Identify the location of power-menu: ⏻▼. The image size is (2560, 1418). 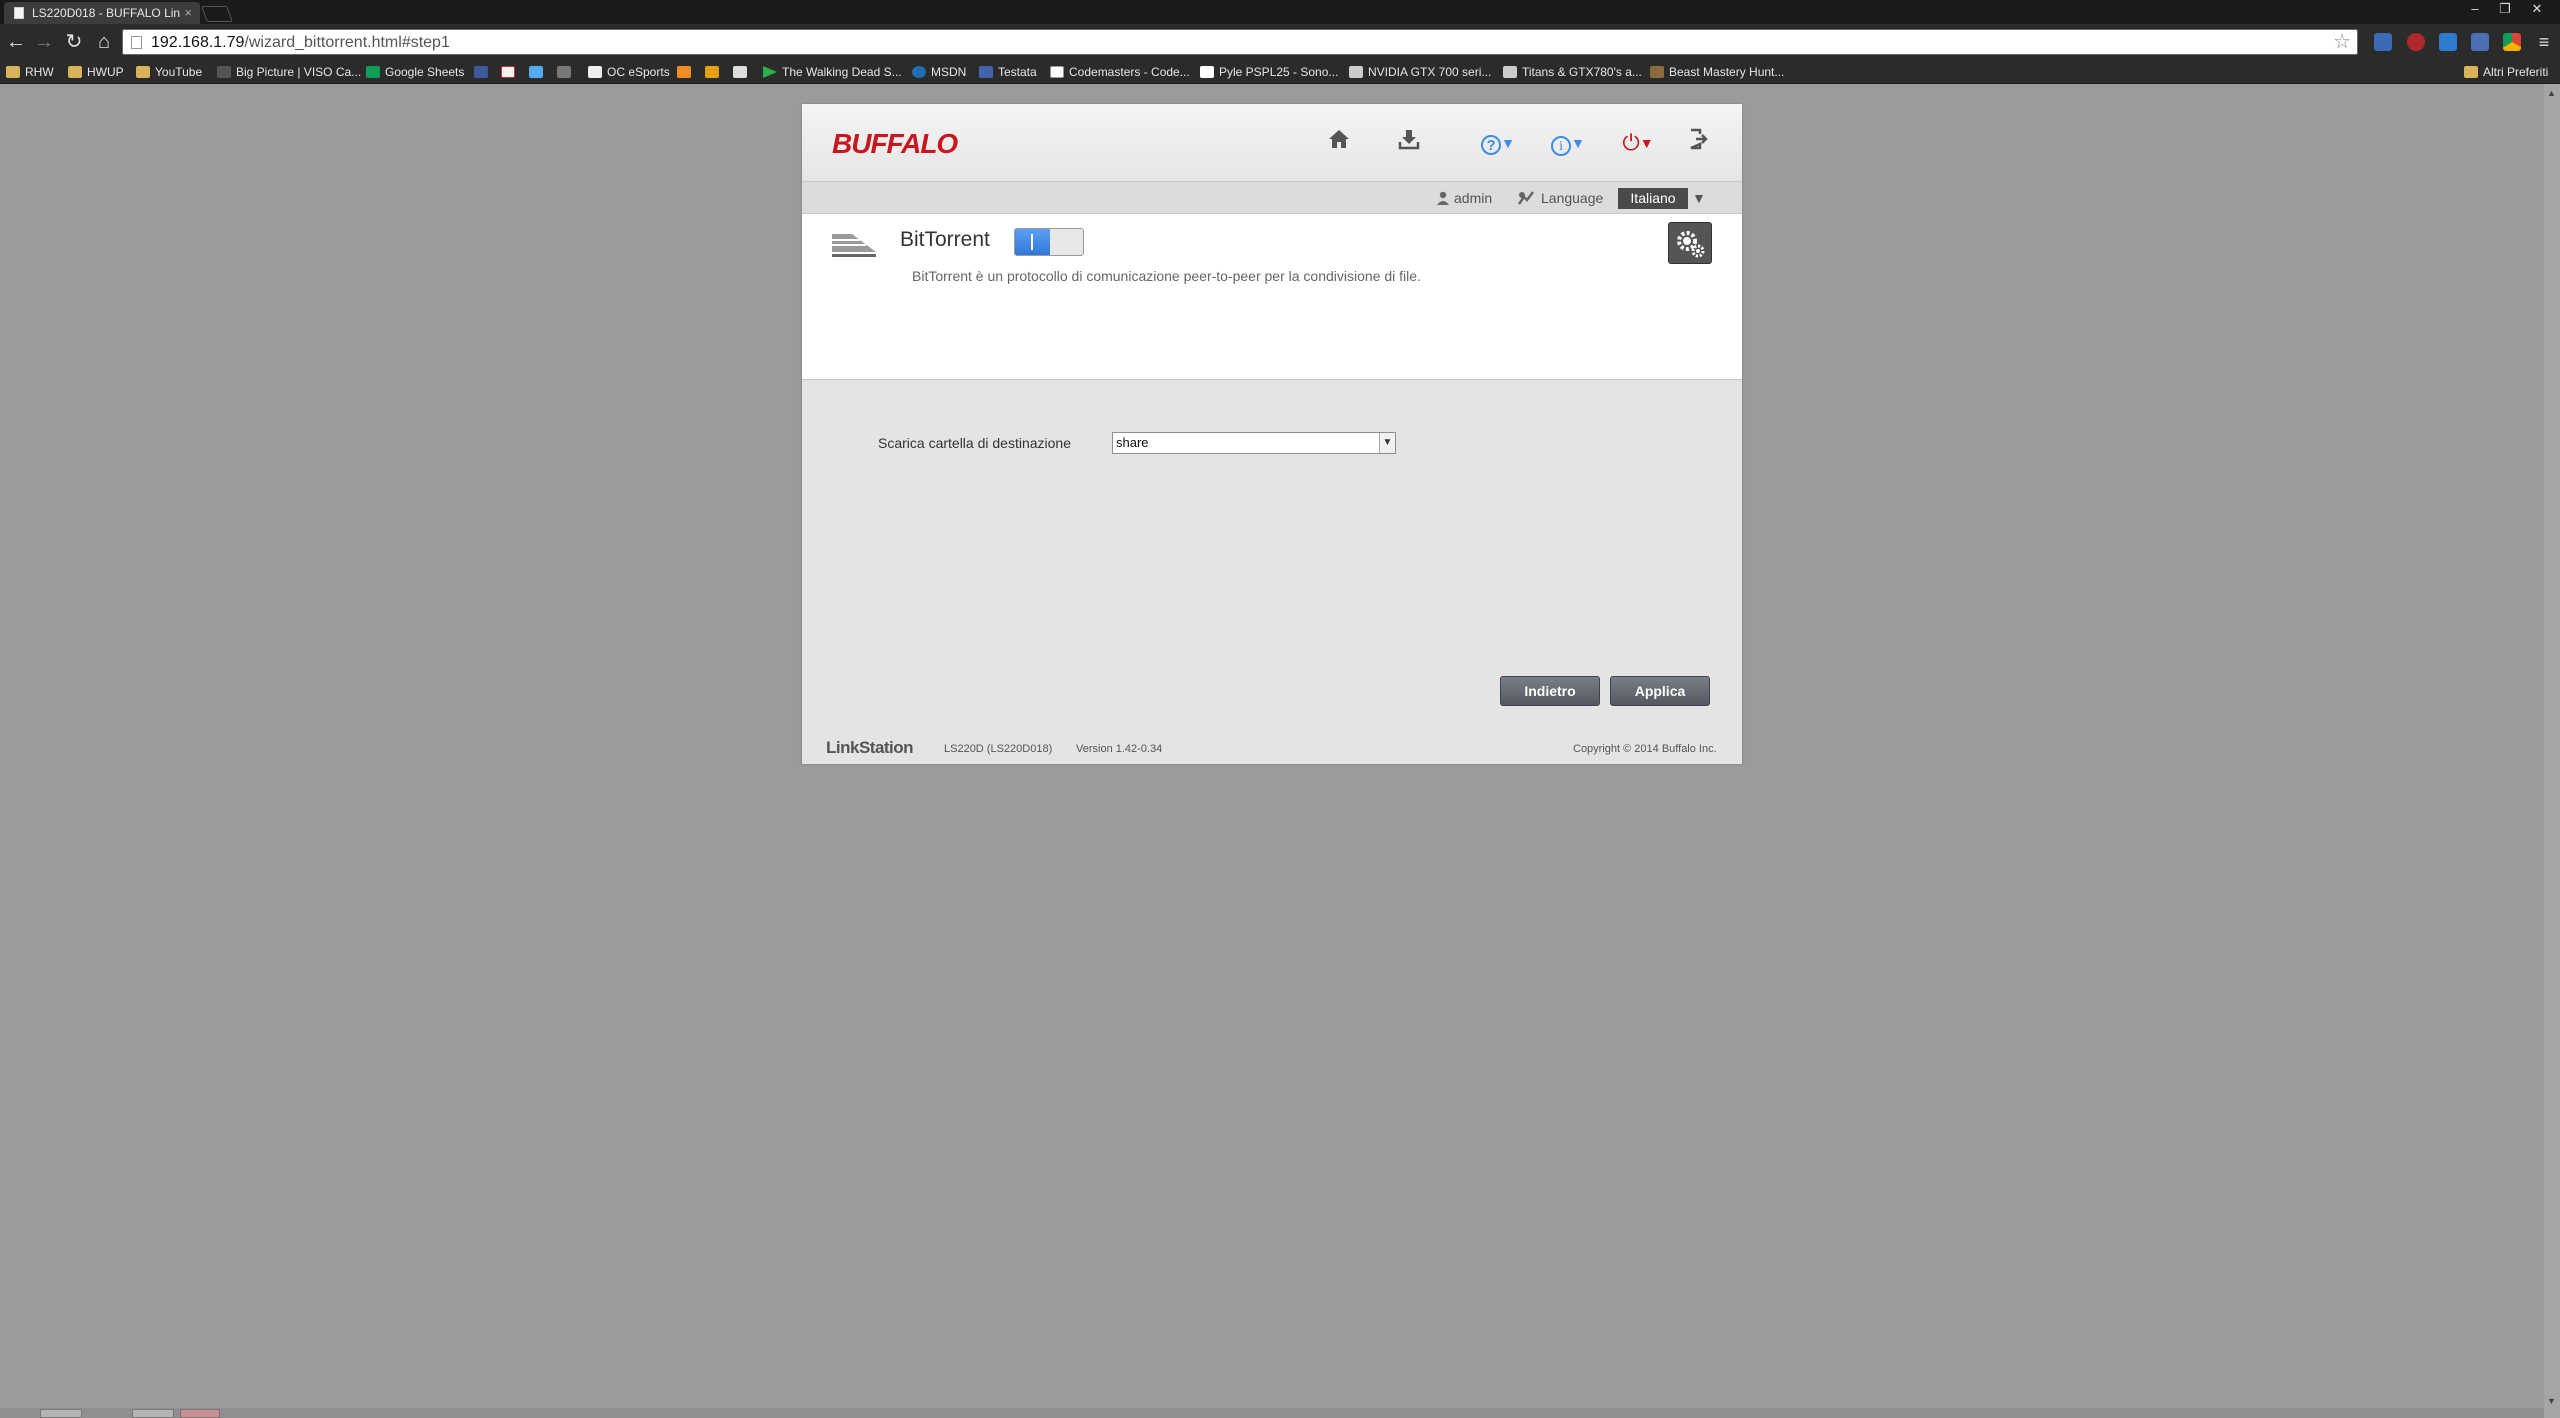
(1638, 143).